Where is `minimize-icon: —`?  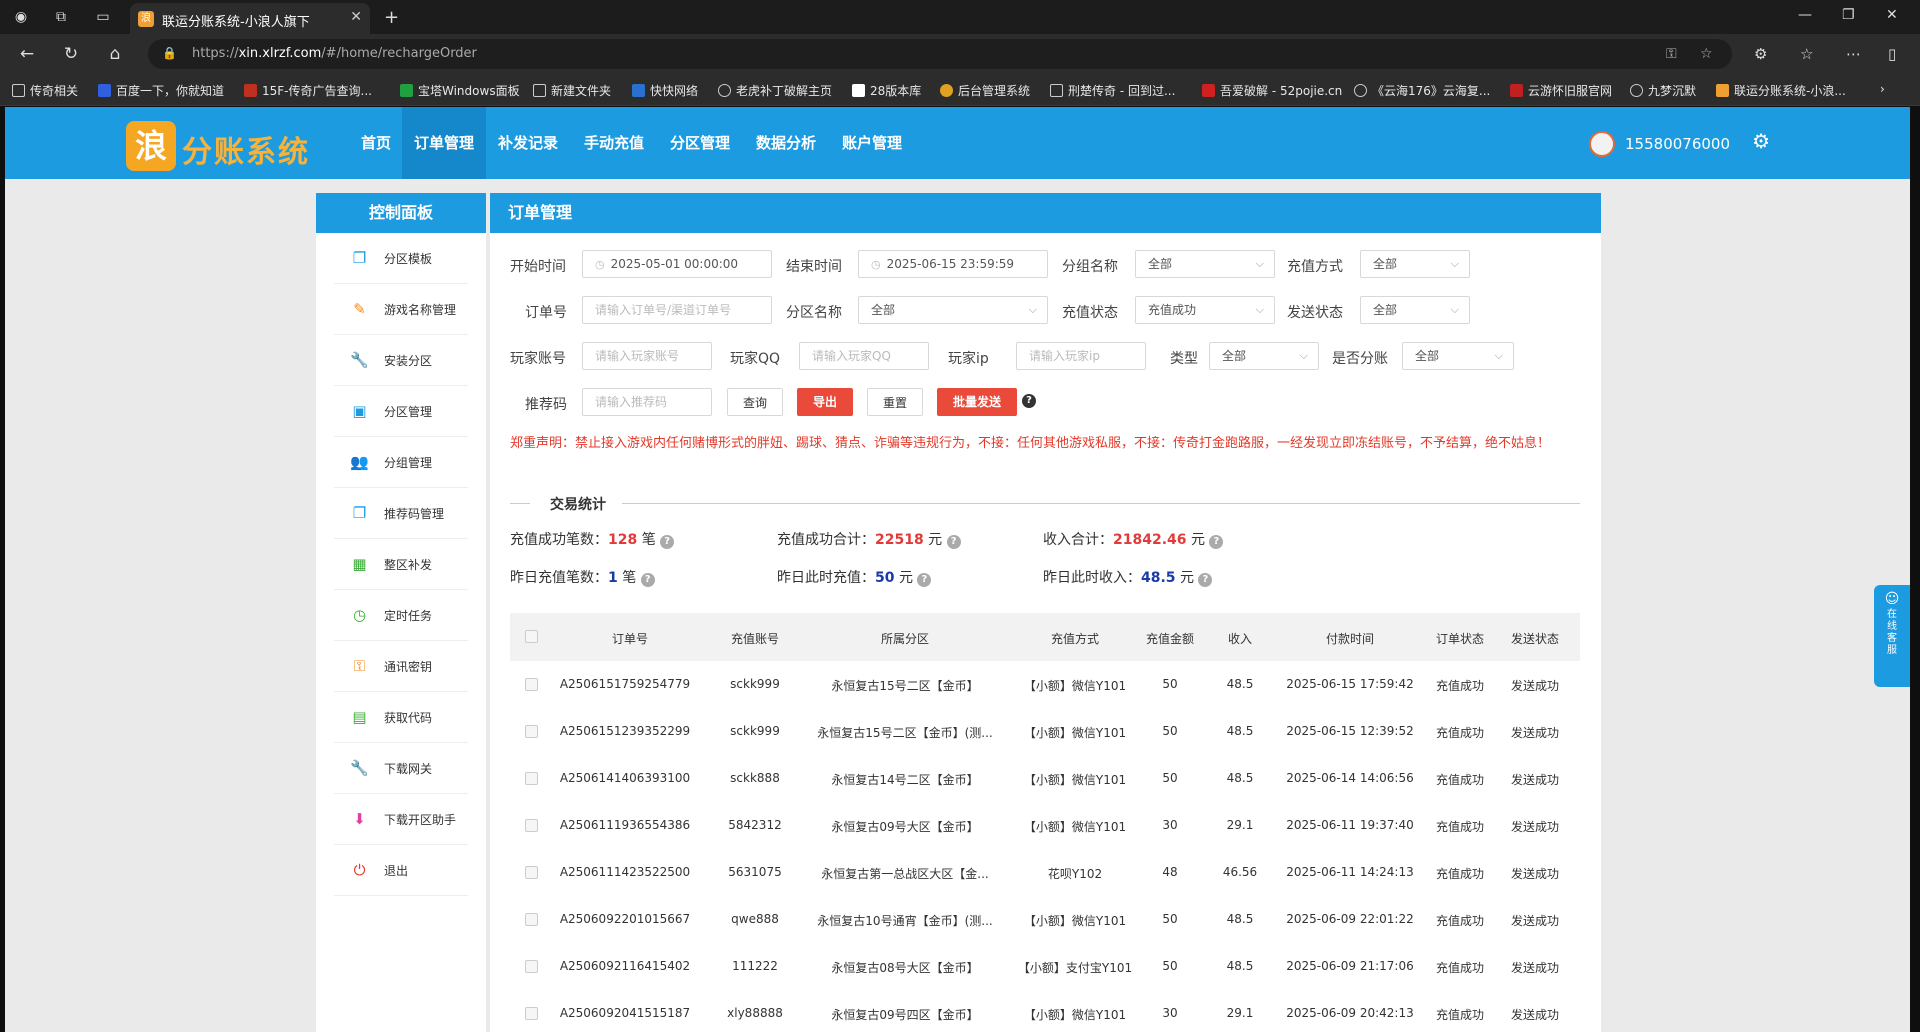
minimize-icon: — is located at coordinates (1805, 15).